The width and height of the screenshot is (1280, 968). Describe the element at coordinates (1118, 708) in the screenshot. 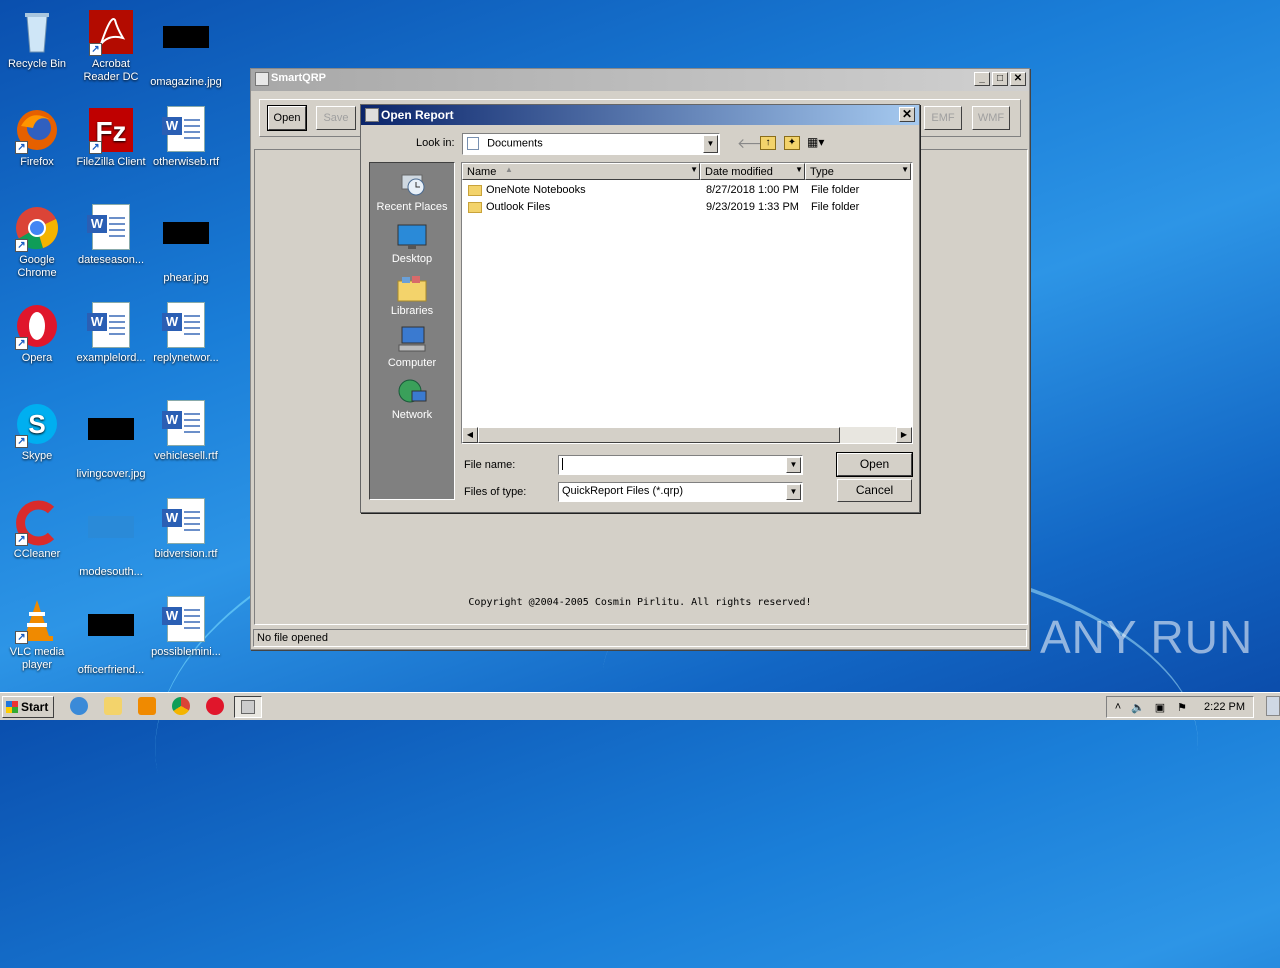

I see `tray-expand-icon: ˄` at that location.